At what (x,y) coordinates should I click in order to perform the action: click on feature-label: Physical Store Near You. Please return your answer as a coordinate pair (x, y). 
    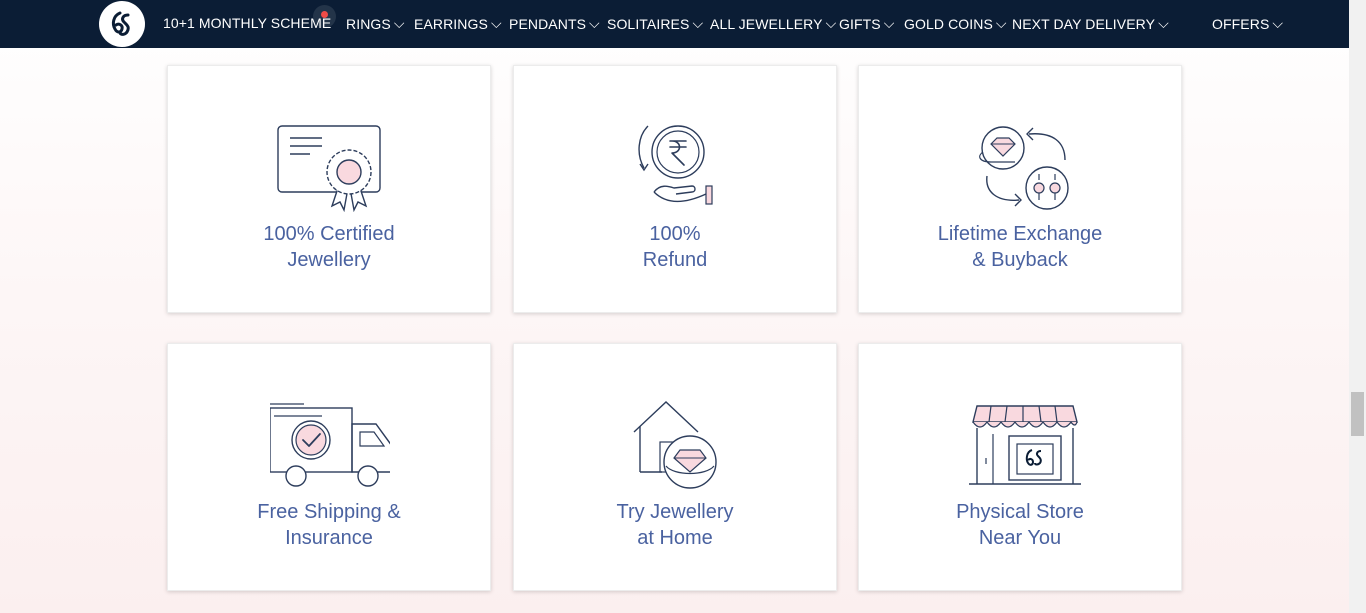
    Looking at the image, I should click on (1020, 525).